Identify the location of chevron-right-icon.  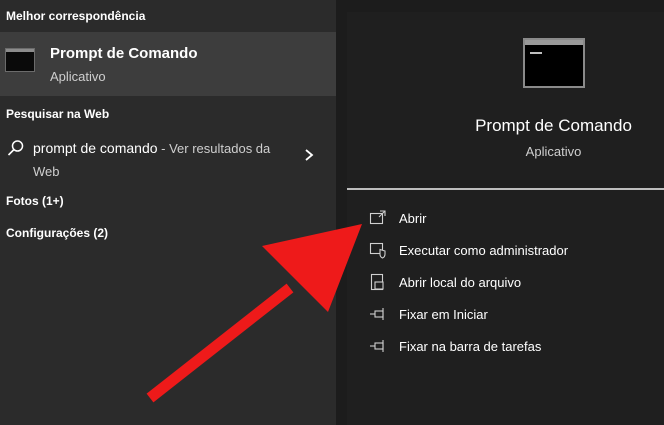
(309, 155).